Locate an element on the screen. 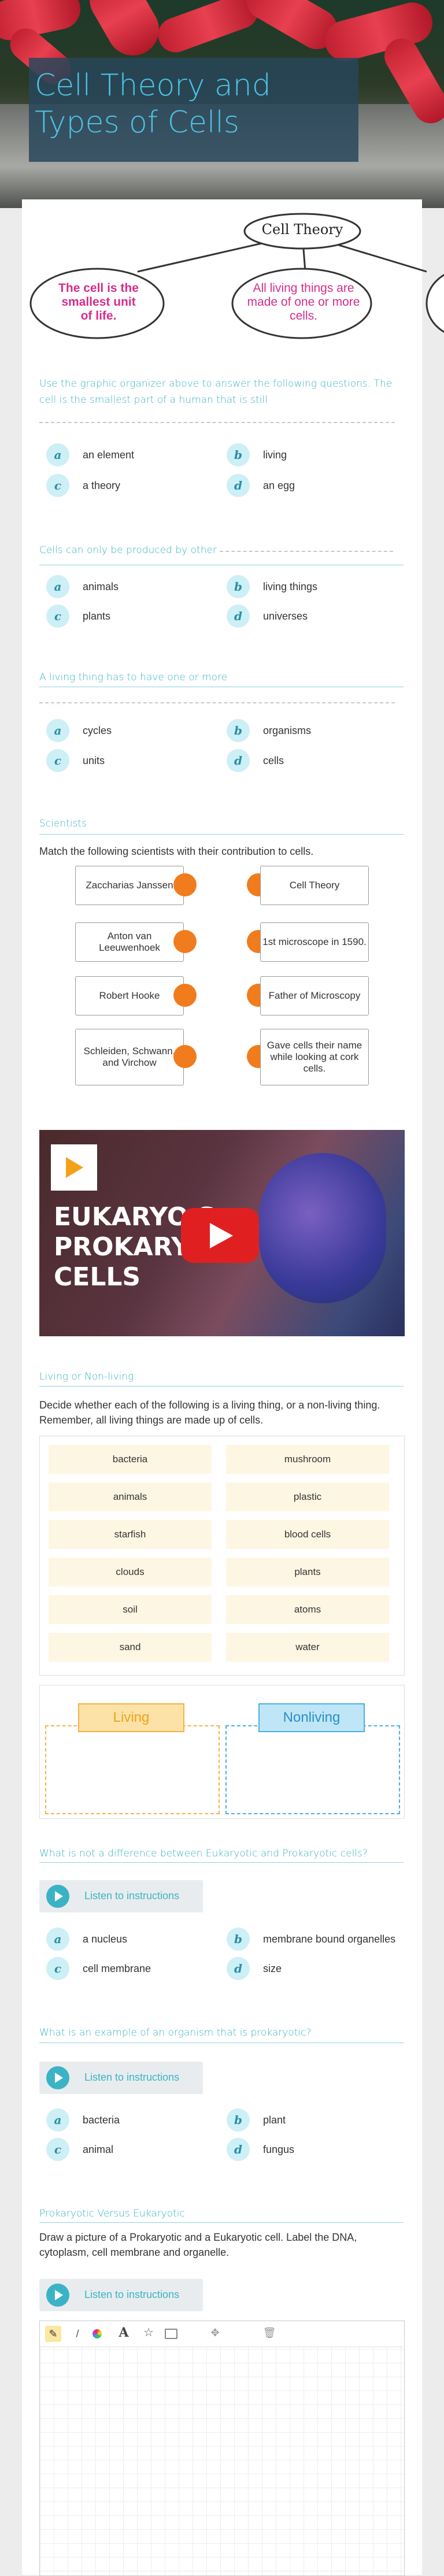  match-left-item: Anton van Leeuwenhoek is located at coordinates (129, 942).